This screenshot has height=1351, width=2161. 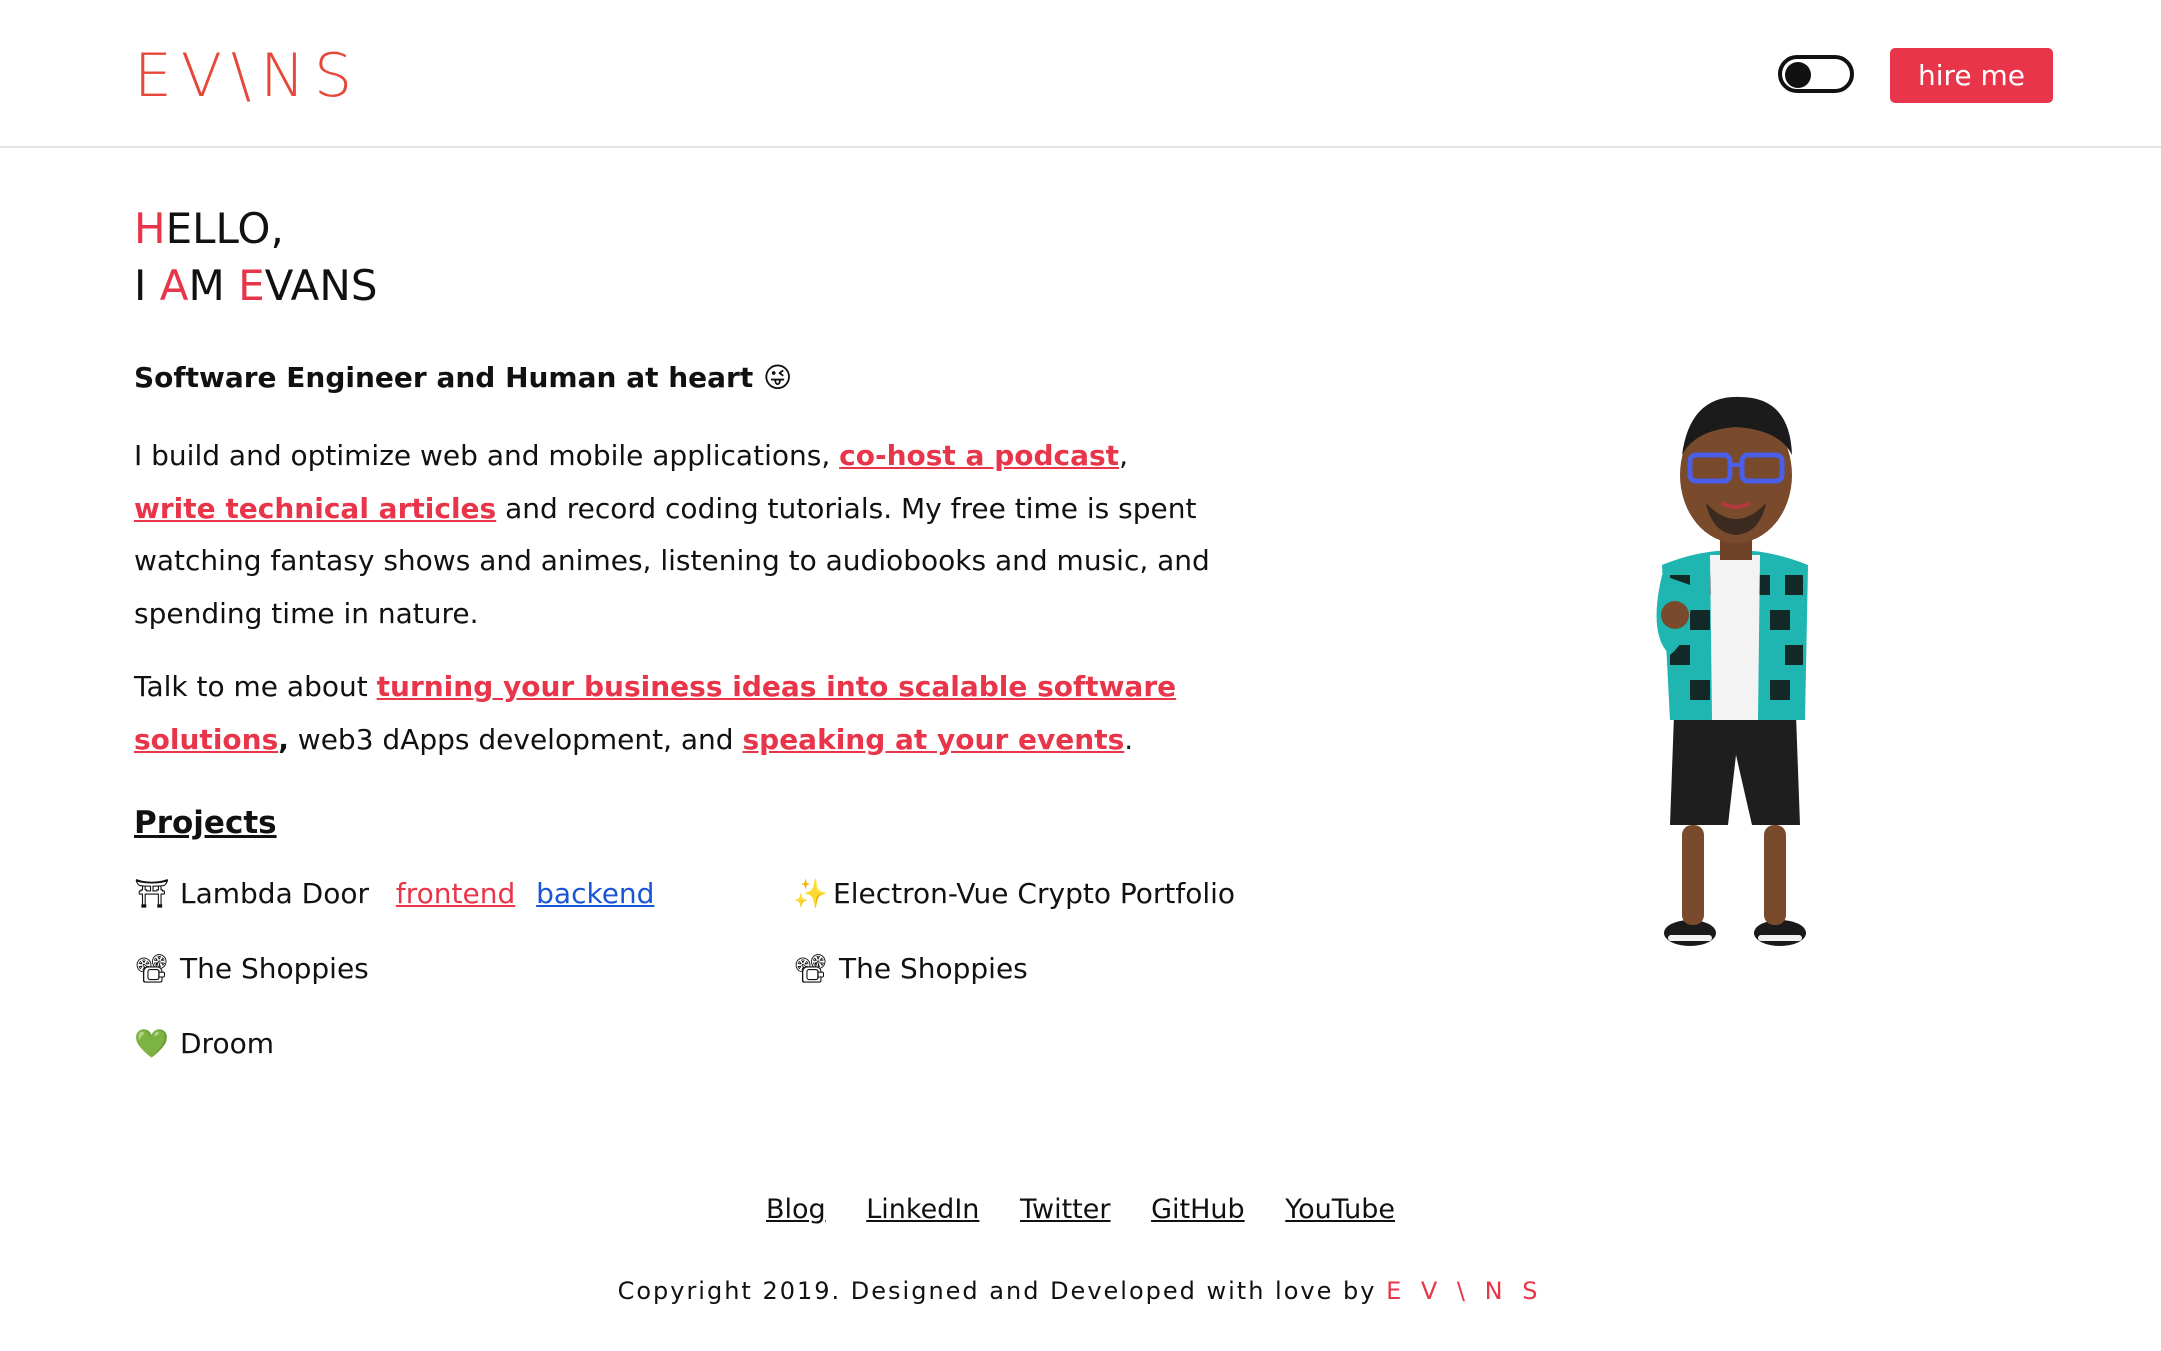 I want to click on lambda-door-backend-link: backend, so click(x=595, y=893).